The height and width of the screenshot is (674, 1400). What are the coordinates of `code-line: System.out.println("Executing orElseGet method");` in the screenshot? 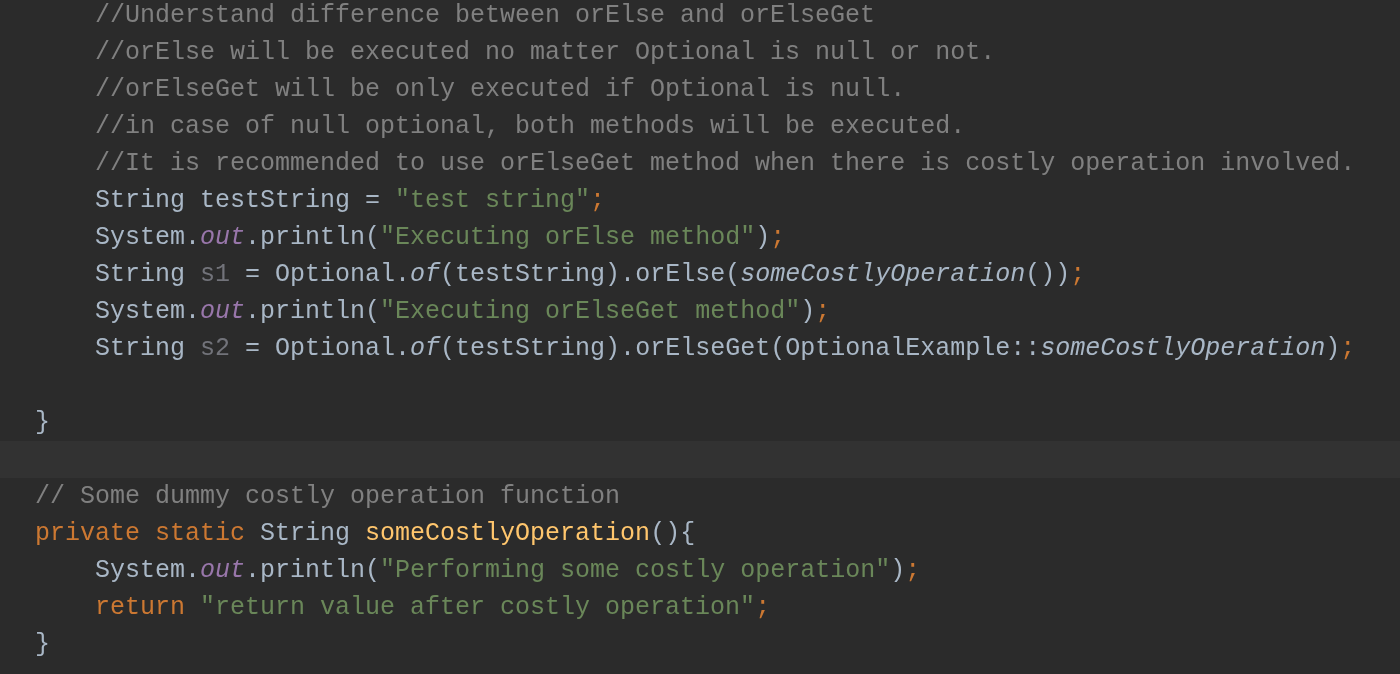 It's located at (463, 311).